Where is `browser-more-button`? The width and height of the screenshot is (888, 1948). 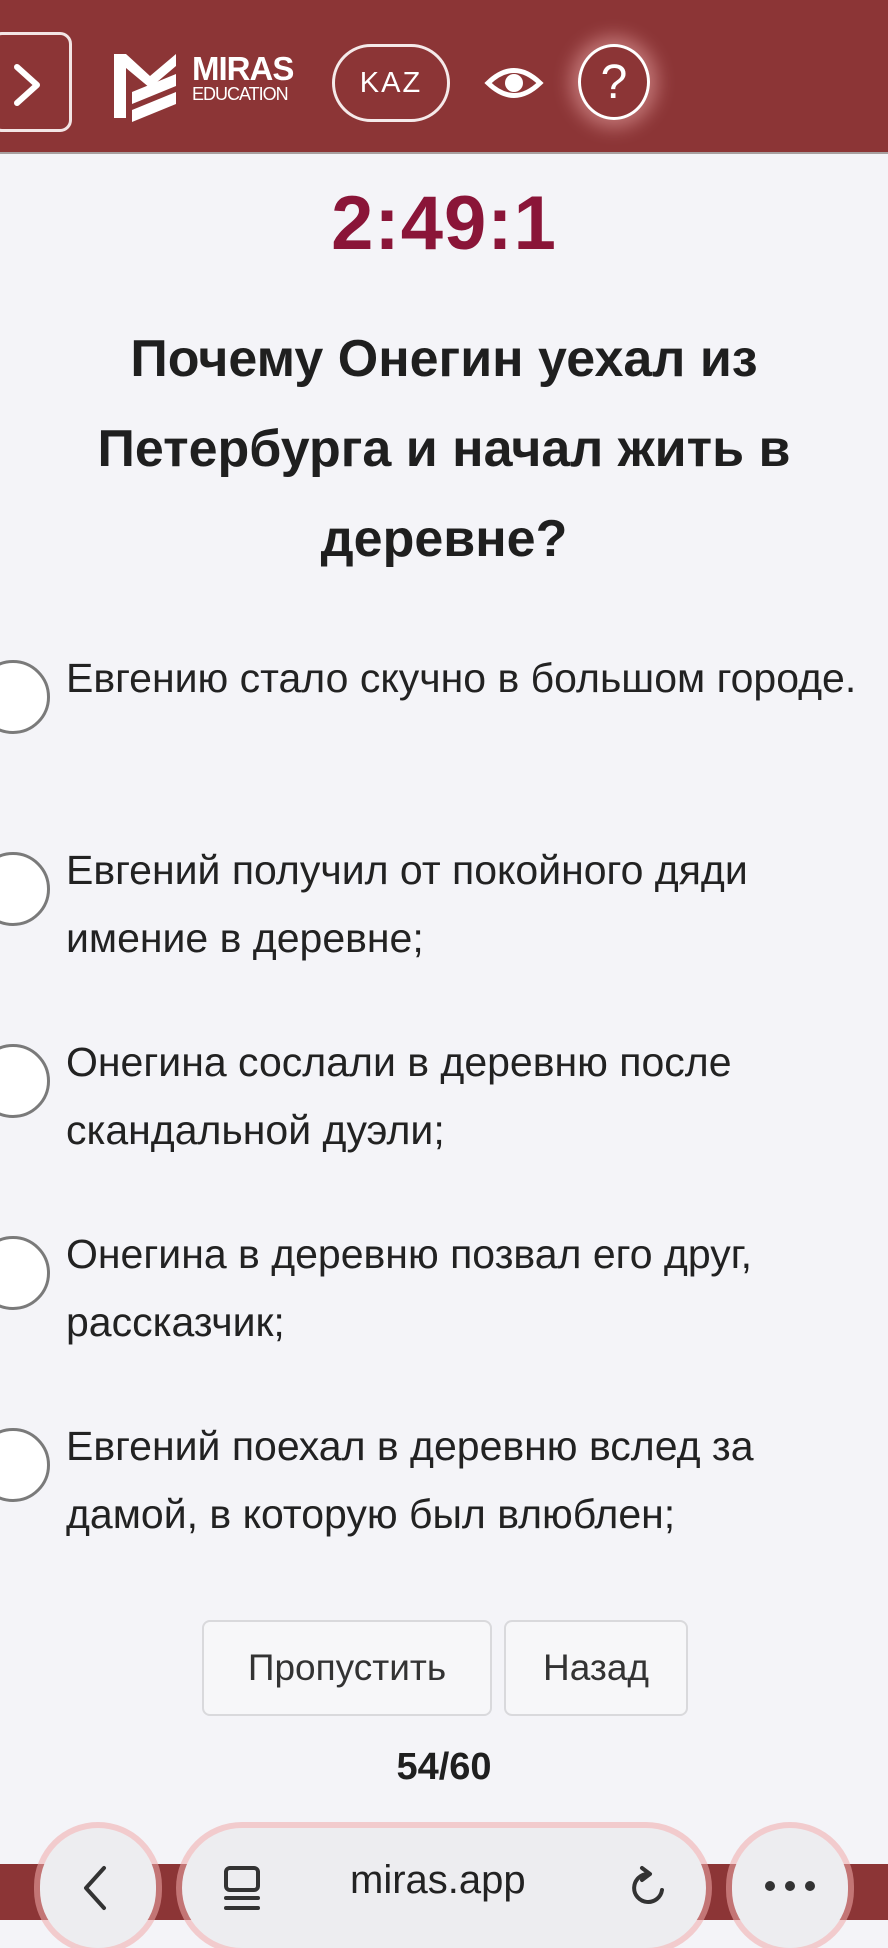
browser-more-button is located at coordinates (790, 1888).